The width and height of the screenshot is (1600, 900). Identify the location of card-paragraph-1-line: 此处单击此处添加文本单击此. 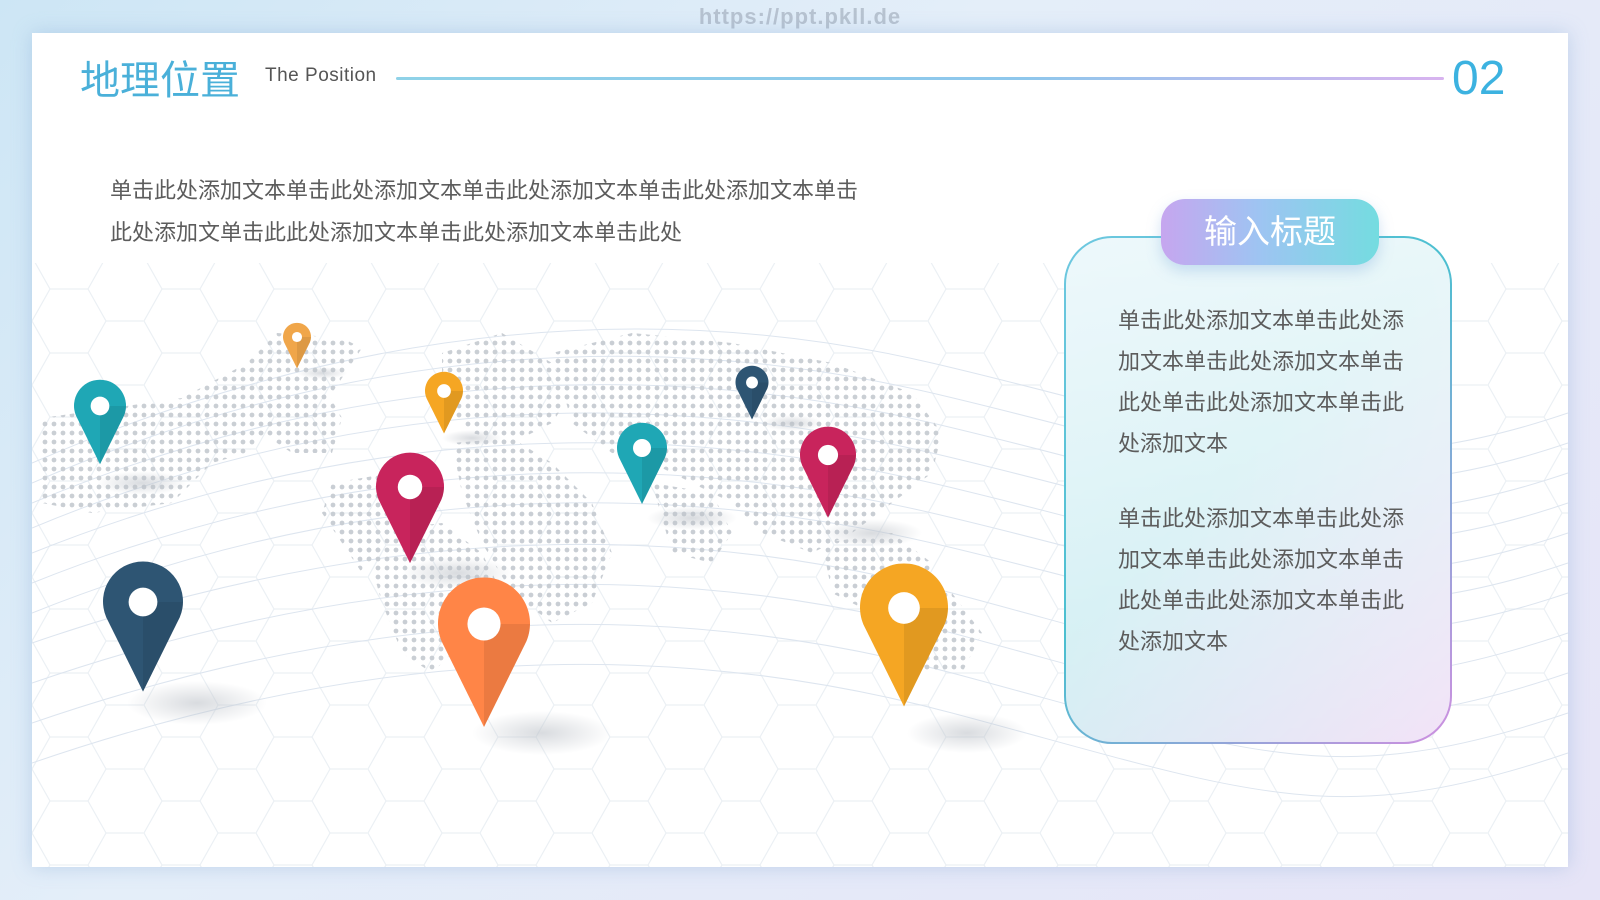
(1261, 403).